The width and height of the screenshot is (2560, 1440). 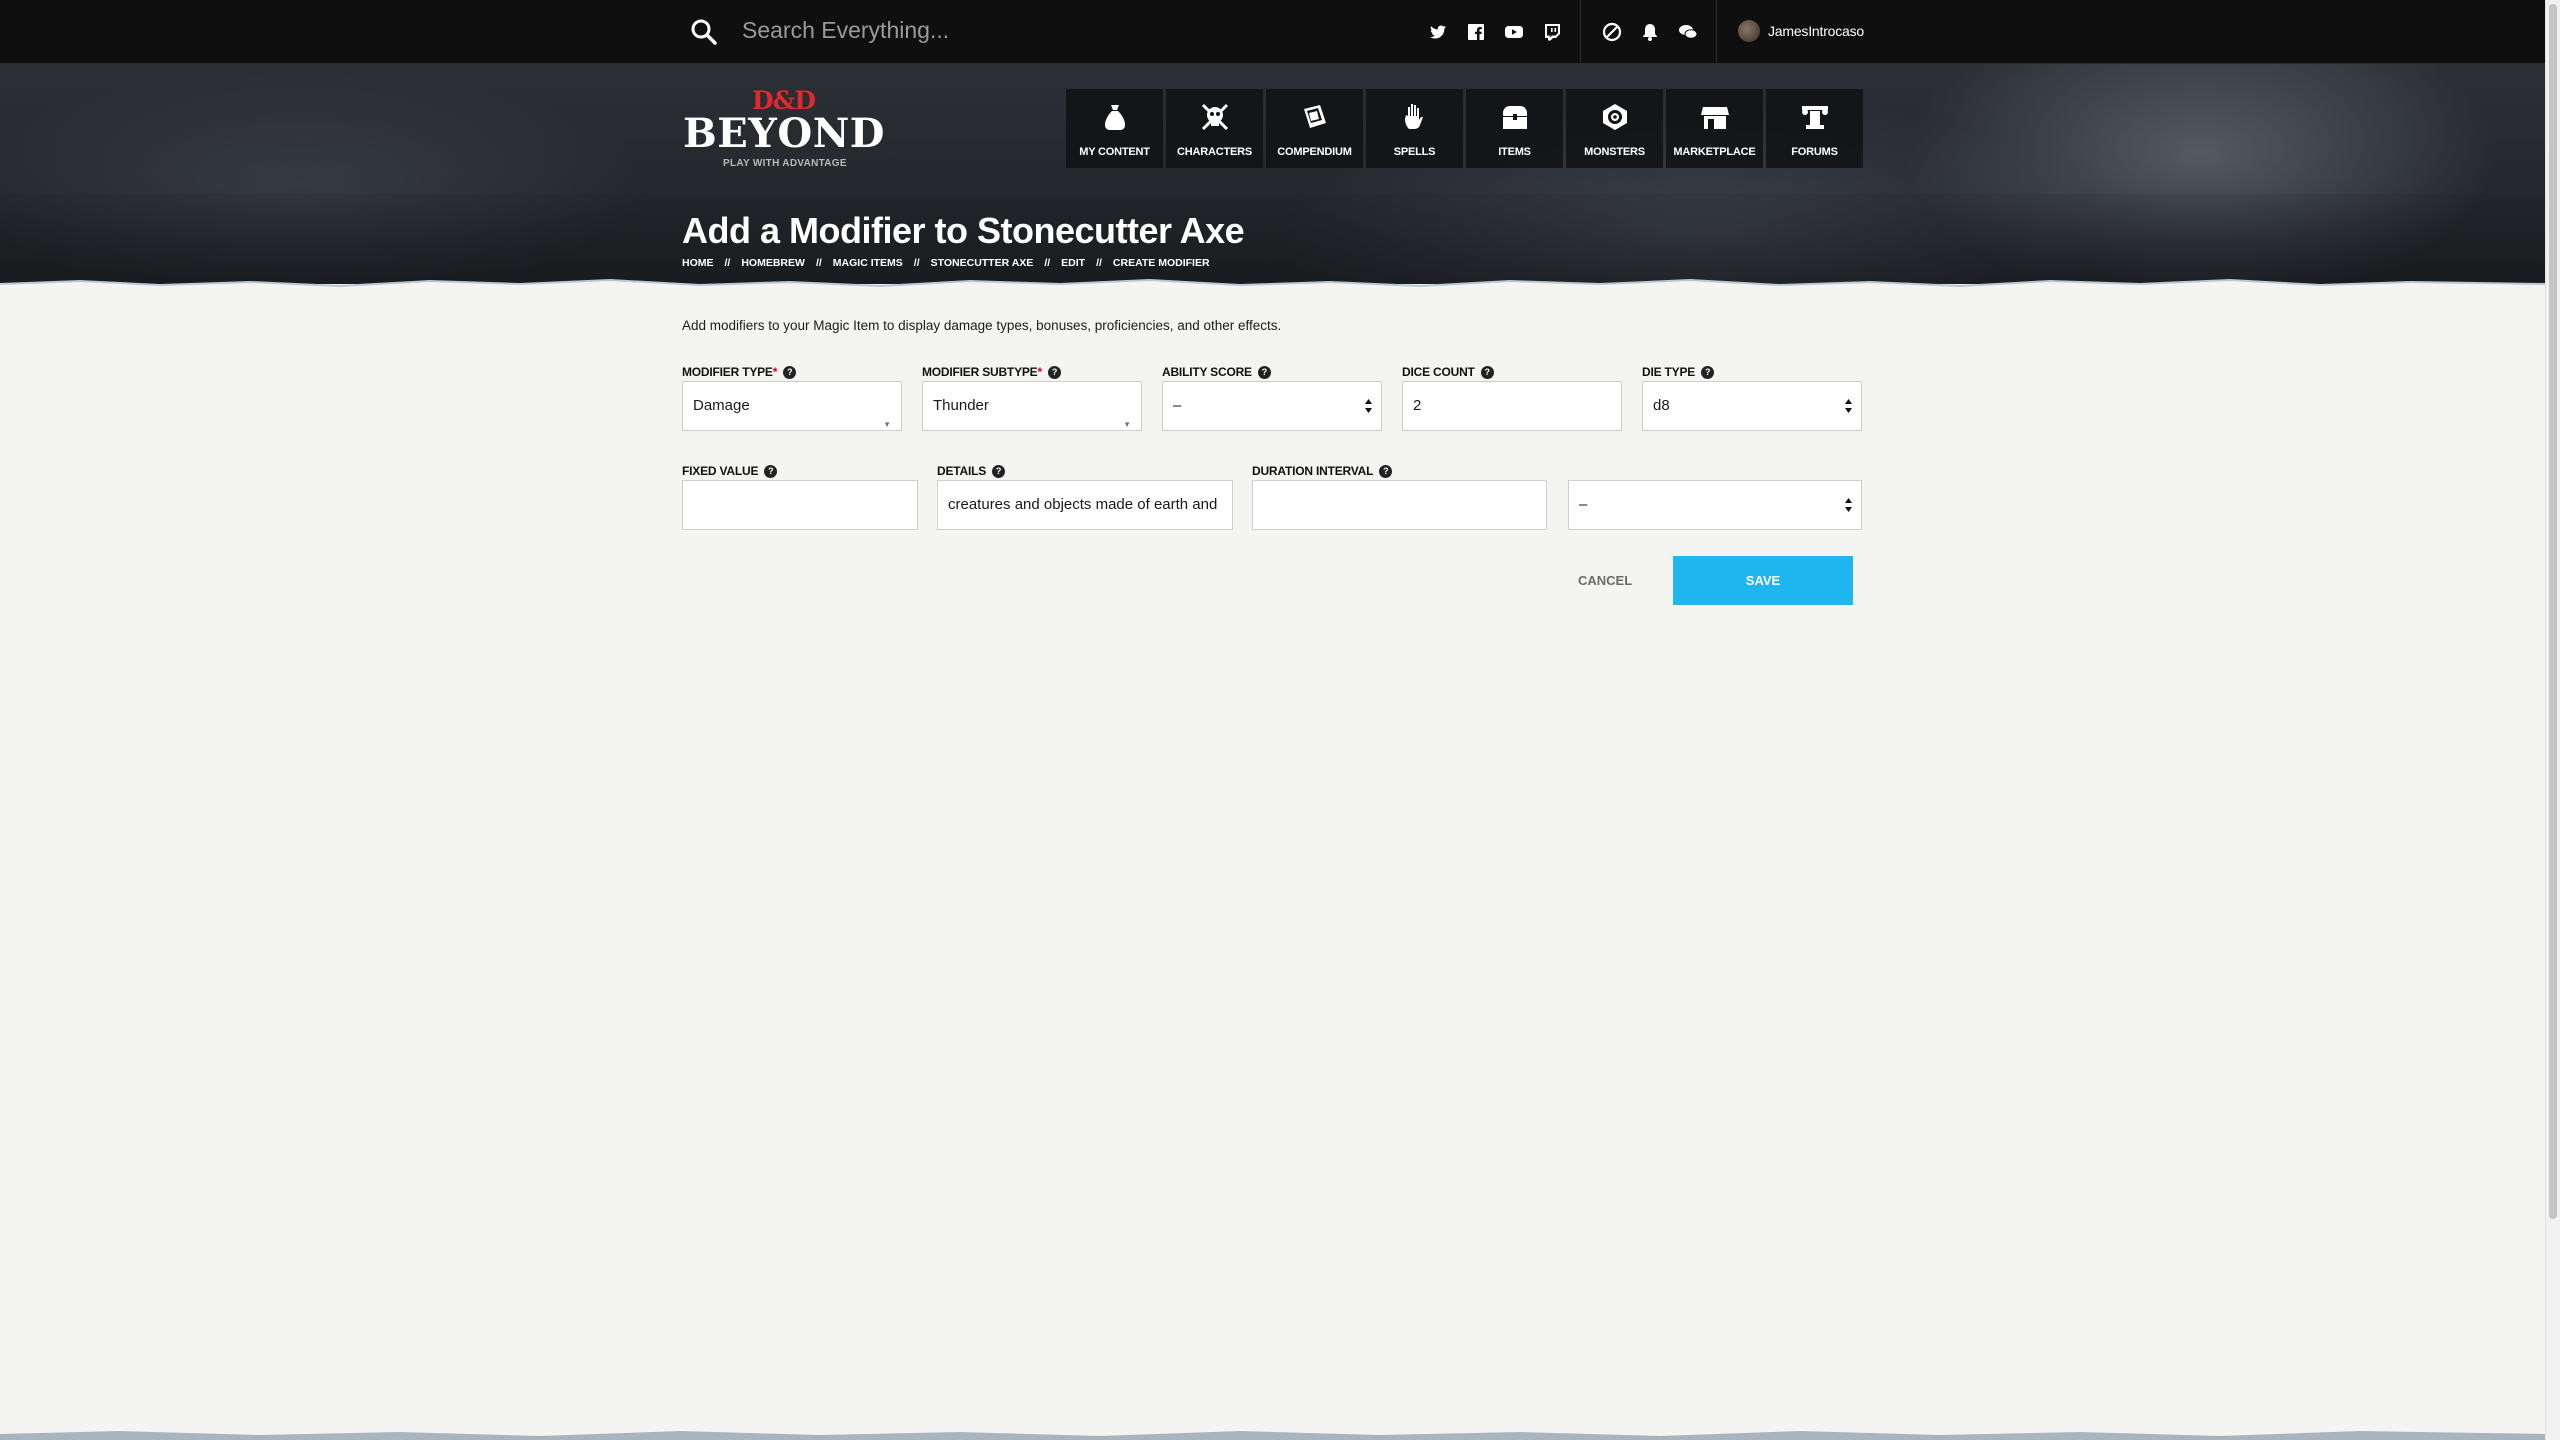 I want to click on breadcrumb-stonecutter-axe: STONECUTTER AXE, so click(x=982, y=263).